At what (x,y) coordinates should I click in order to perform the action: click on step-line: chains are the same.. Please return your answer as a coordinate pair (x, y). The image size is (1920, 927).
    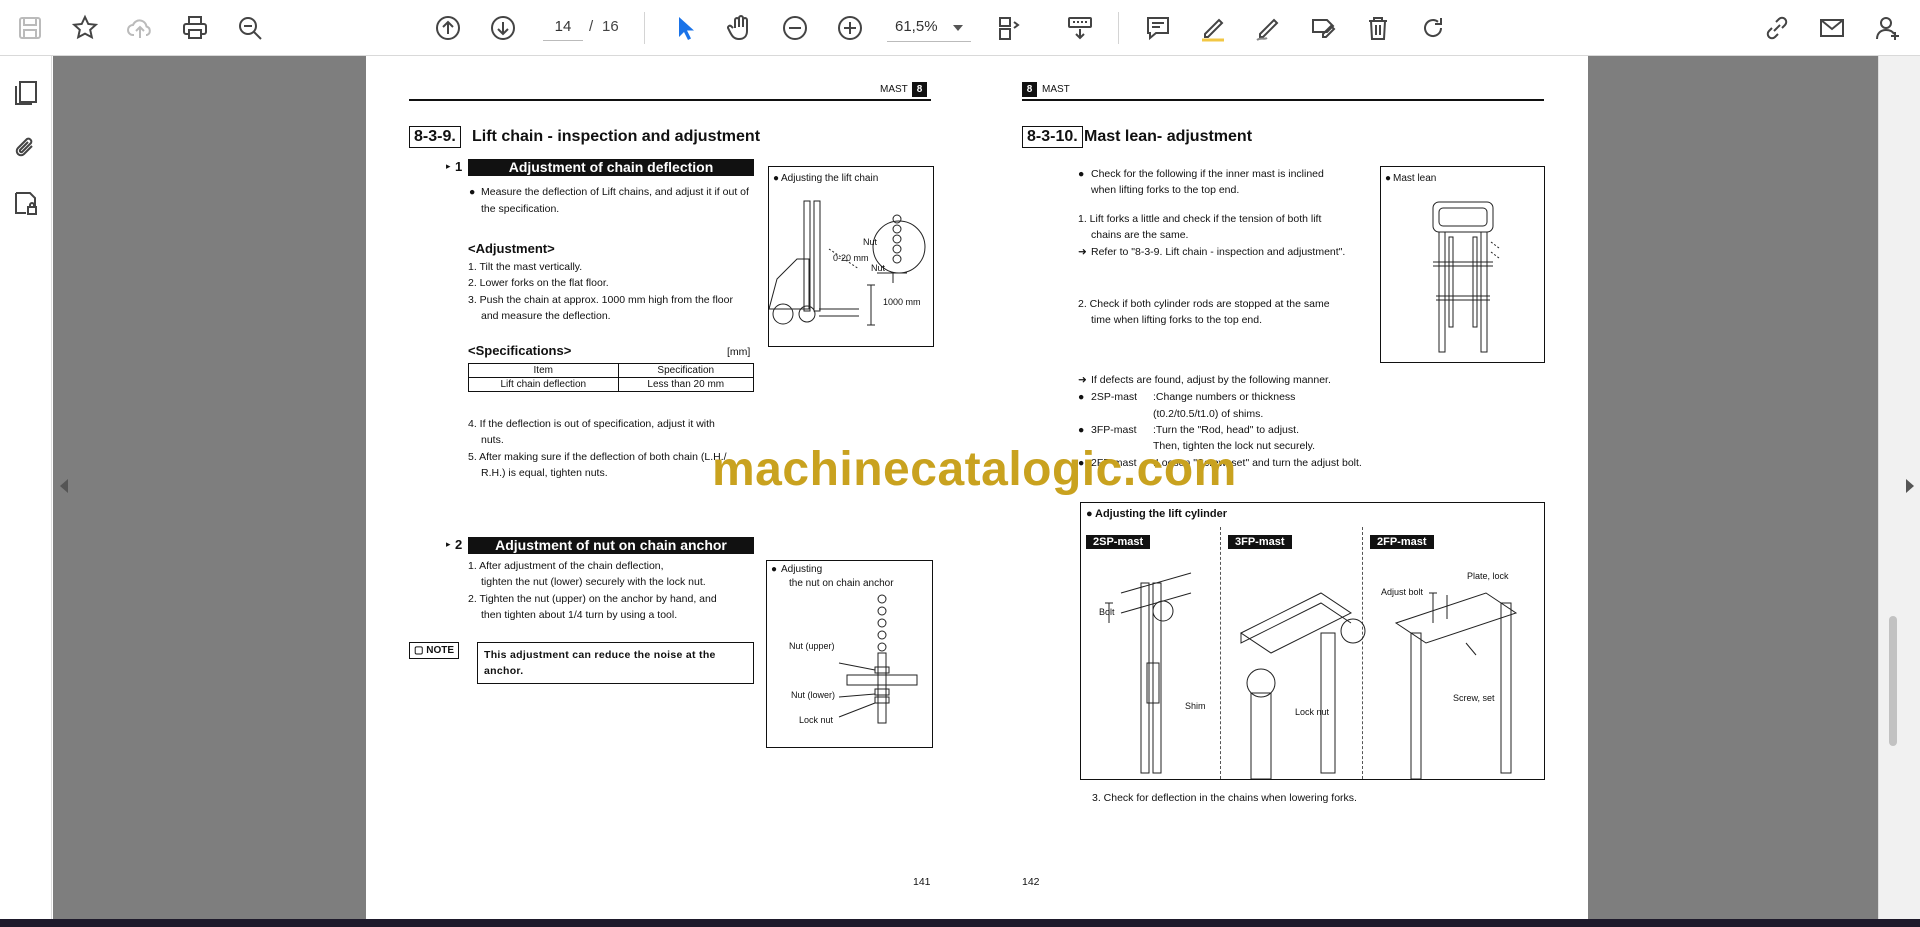
    Looking at the image, I should click on (1140, 235).